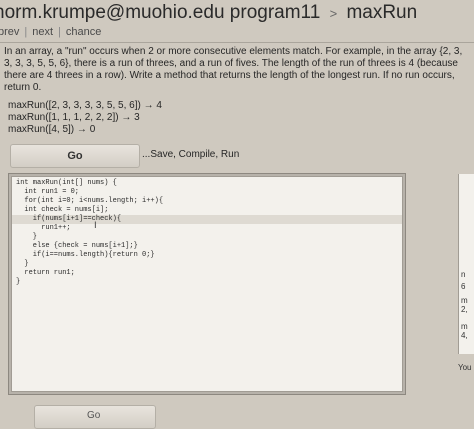  I want to click on code-line: int check = nums[i];, so click(62, 210).